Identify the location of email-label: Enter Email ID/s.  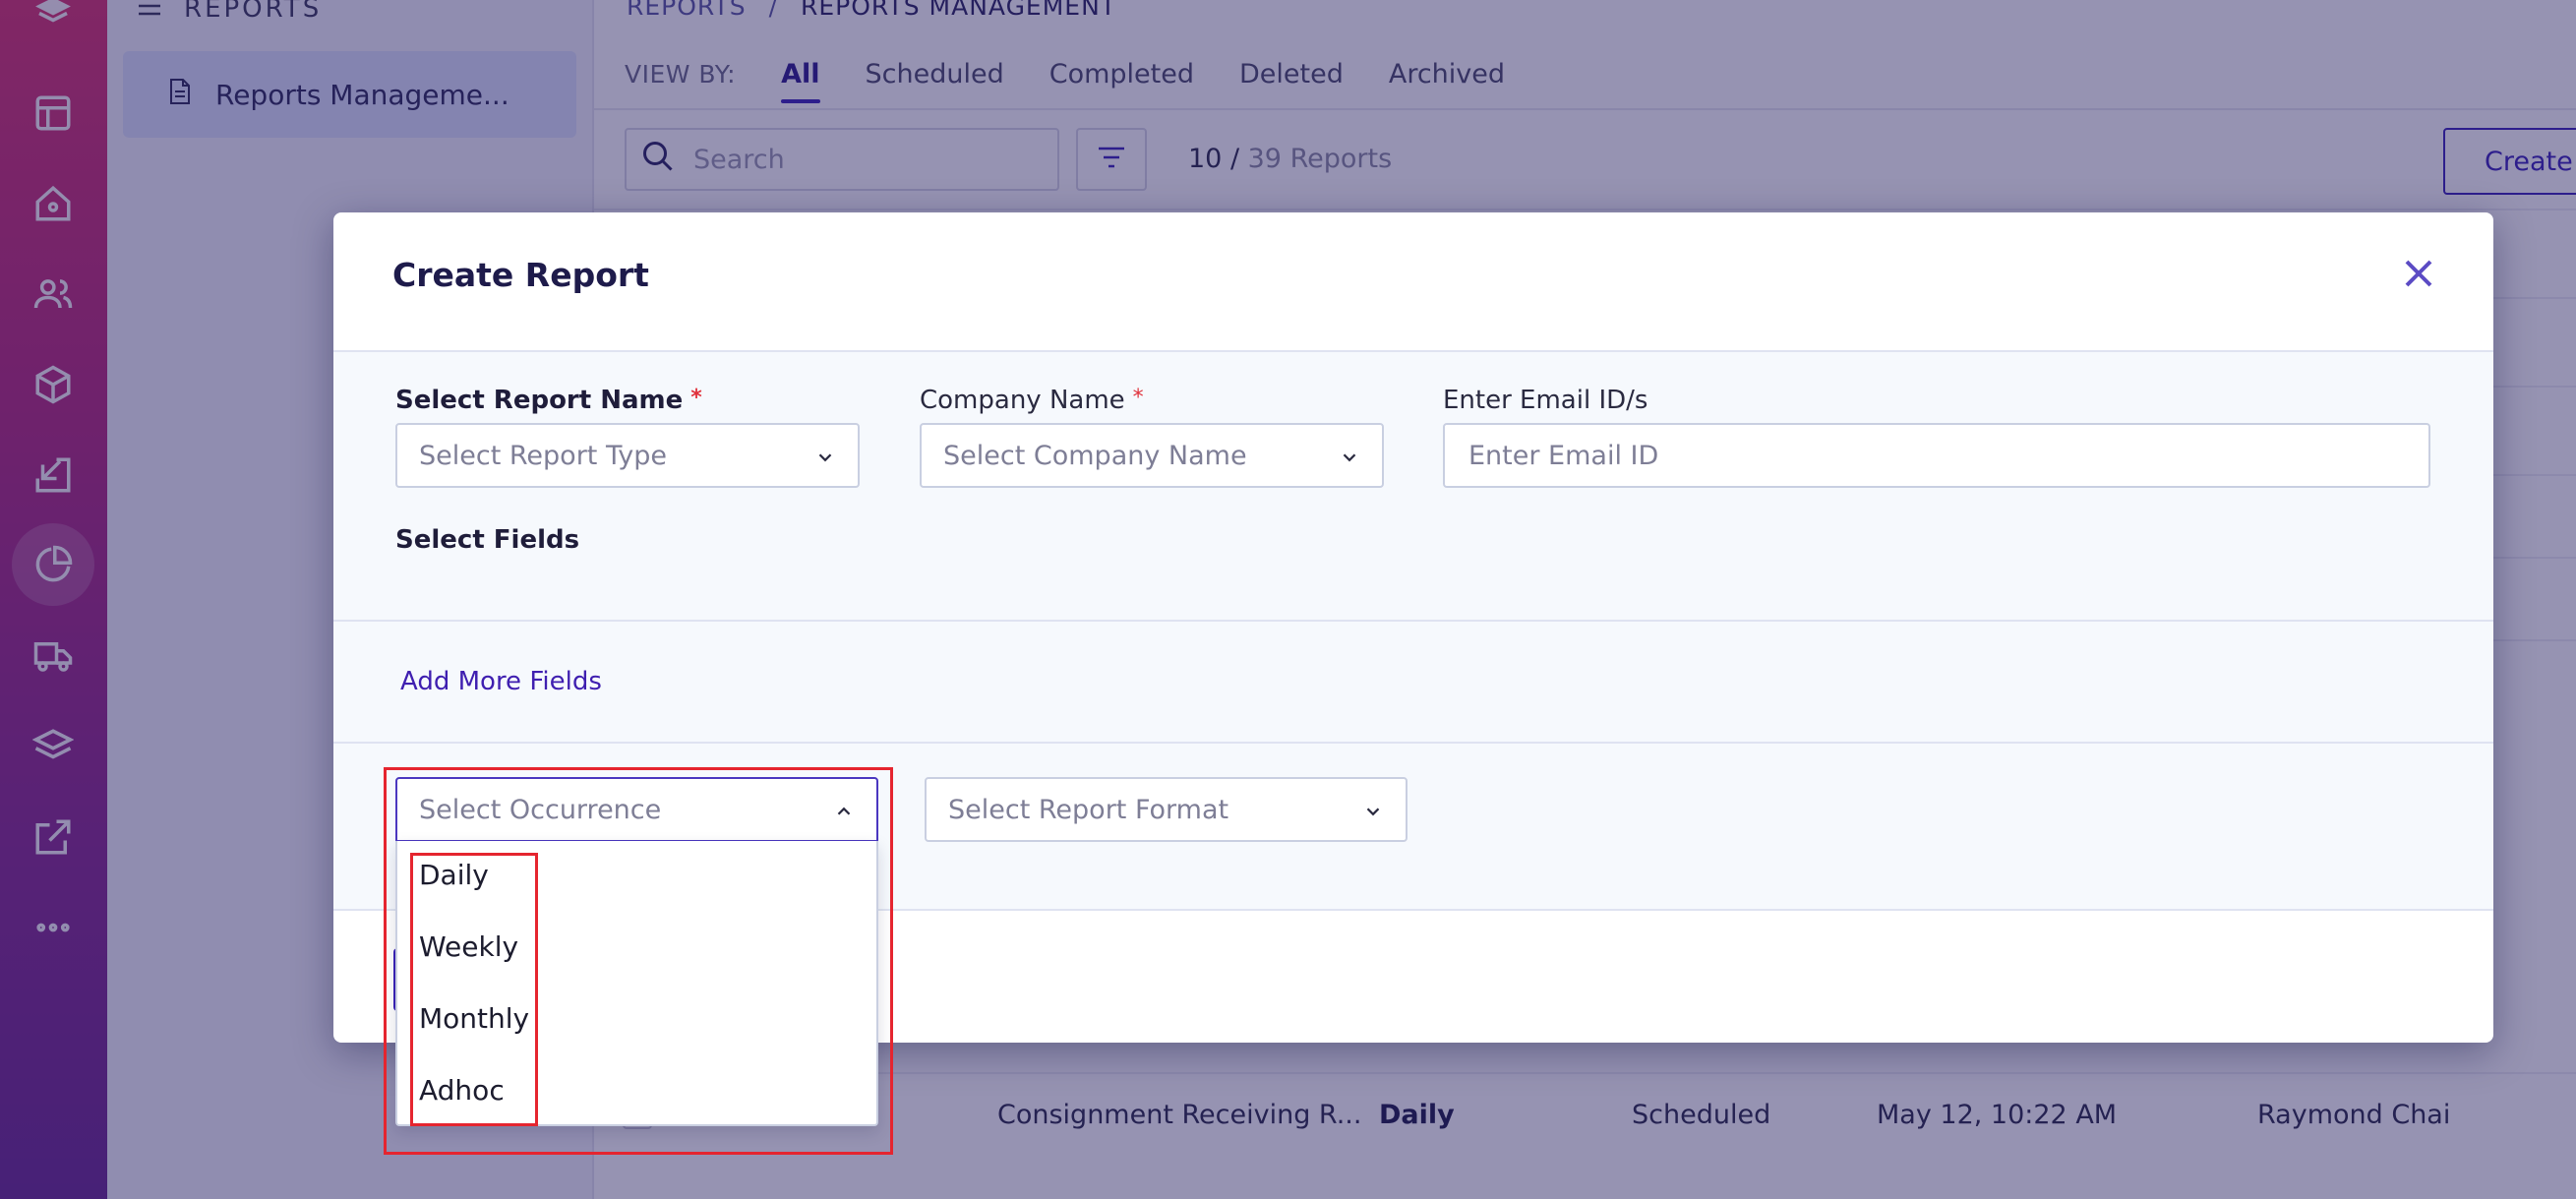
(1545, 400).